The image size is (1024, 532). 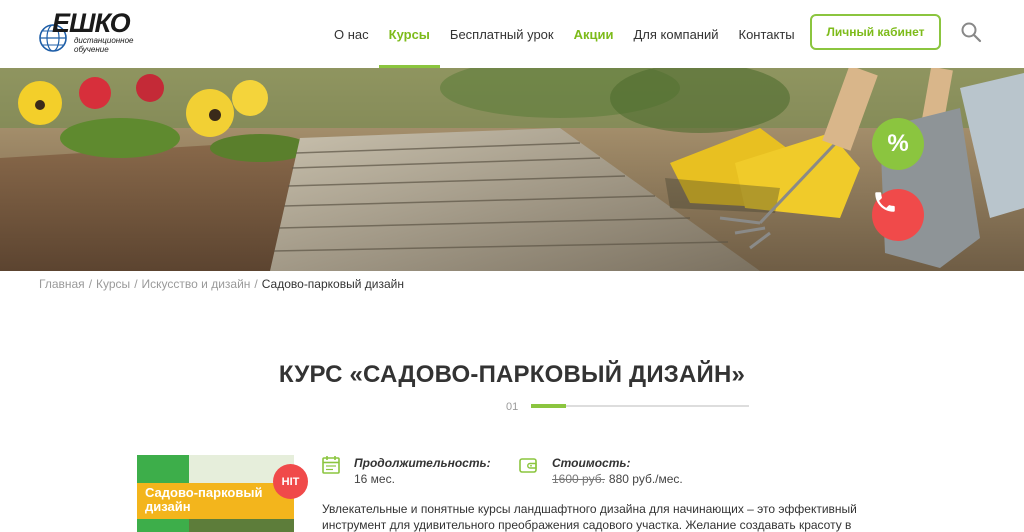 I want to click on duration-value: 16 мес., so click(x=374, y=479).